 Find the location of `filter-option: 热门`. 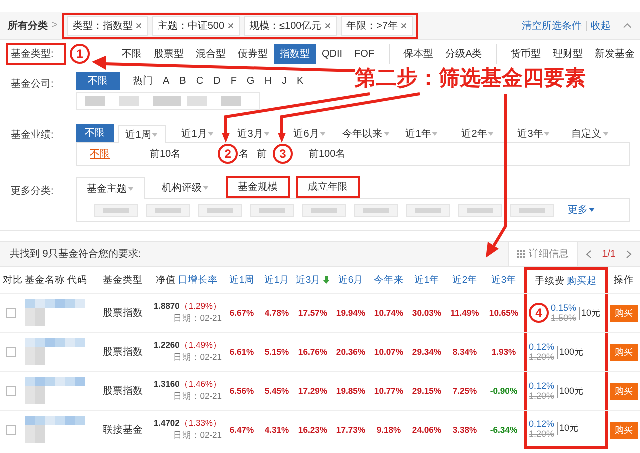

filter-option: 热门 is located at coordinates (143, 81).